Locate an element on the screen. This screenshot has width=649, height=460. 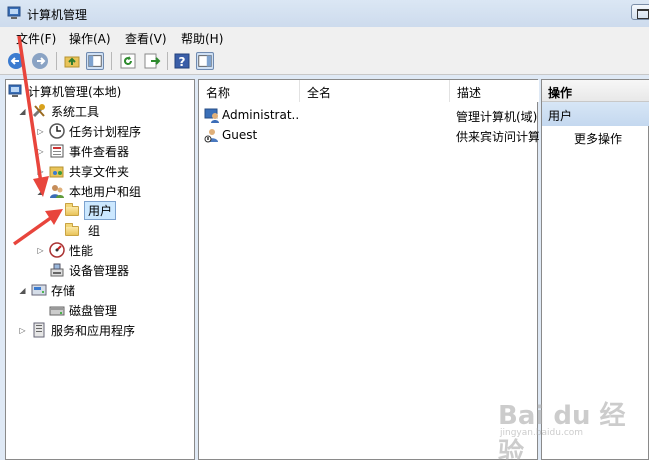
event-viewer-icon is located at coordinates (57, 151).